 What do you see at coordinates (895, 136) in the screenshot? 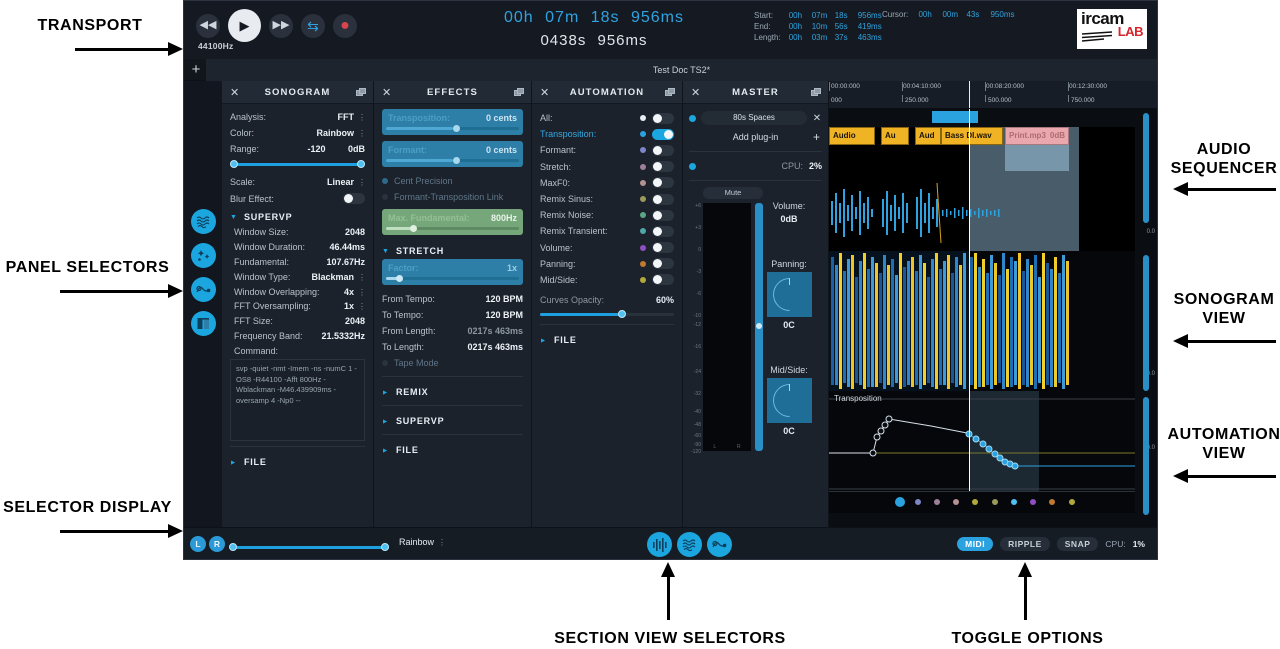
I see `clip-audio-2: Au` at bounding box center [895, 136].